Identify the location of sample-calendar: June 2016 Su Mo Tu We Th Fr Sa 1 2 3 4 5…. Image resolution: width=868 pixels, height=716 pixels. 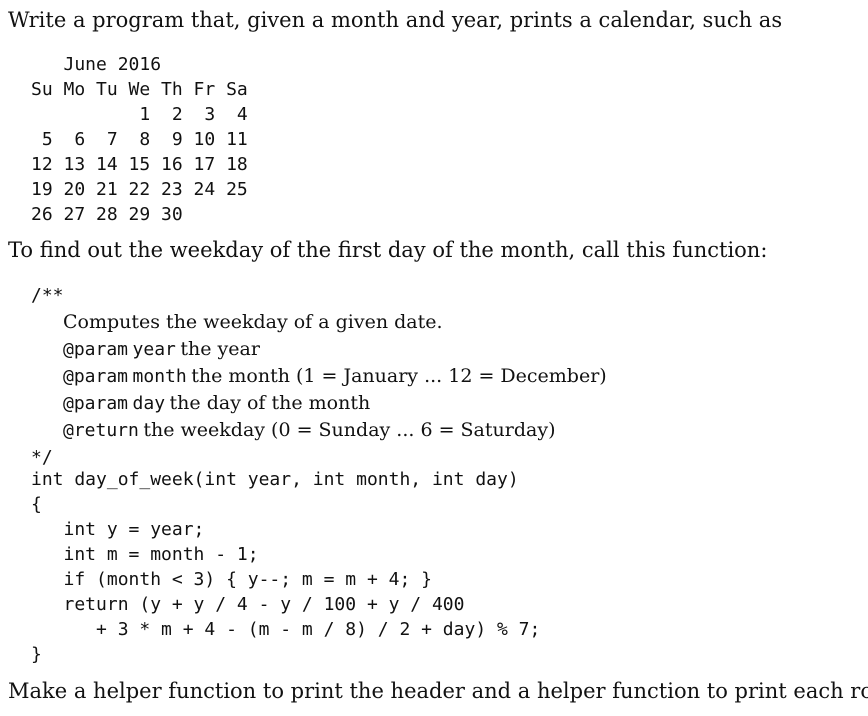
(139, 139).